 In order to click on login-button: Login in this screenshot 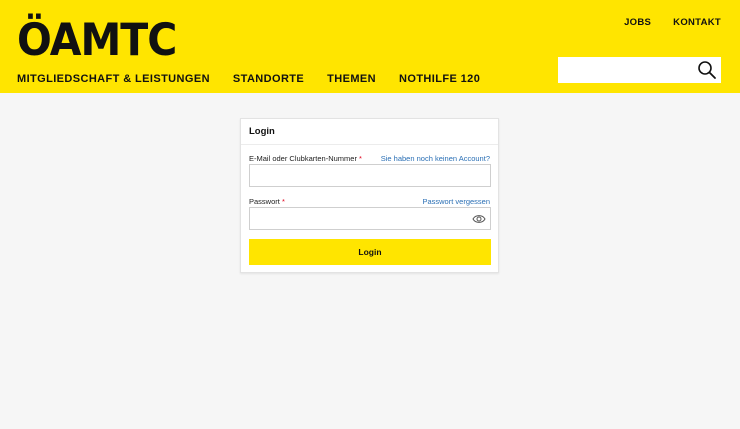, I will do `click(370, 252)`.